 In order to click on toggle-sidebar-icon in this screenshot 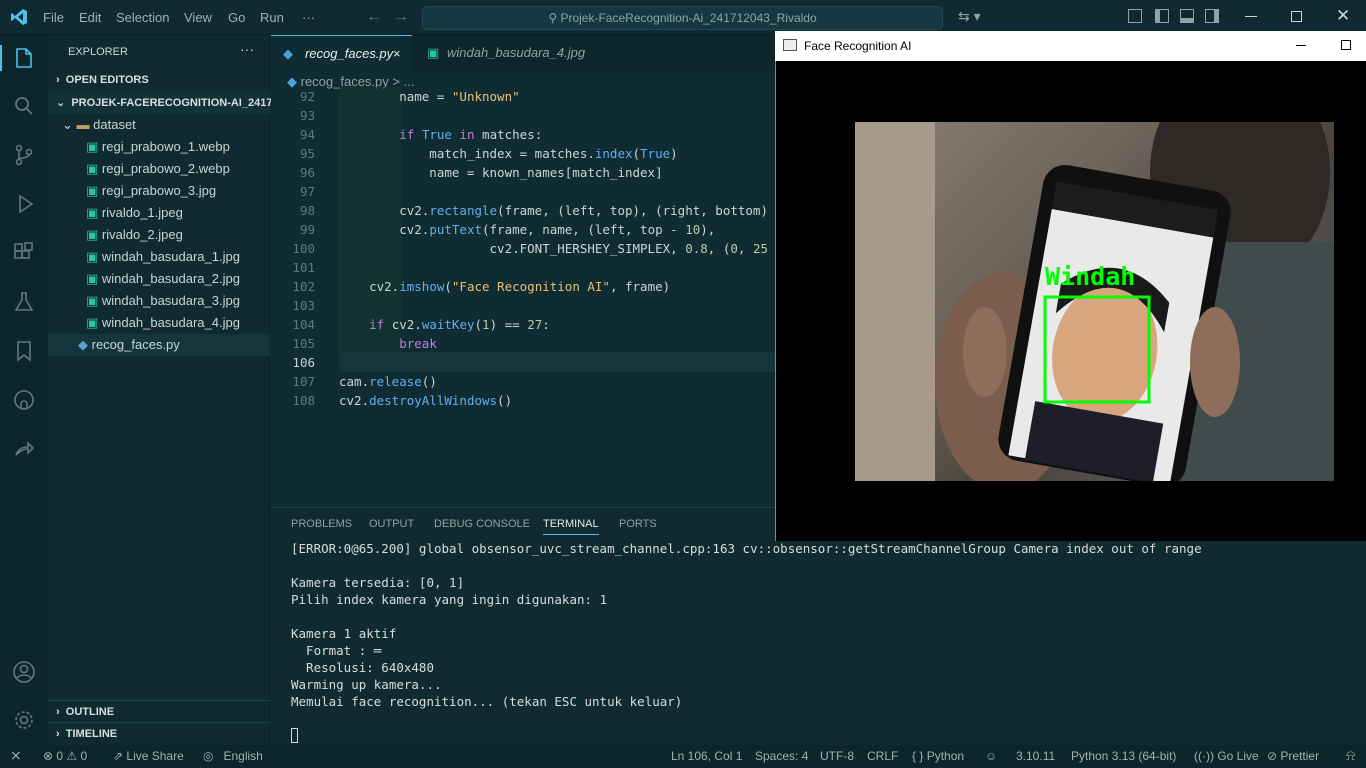, I will do `click(1162, 16)`.